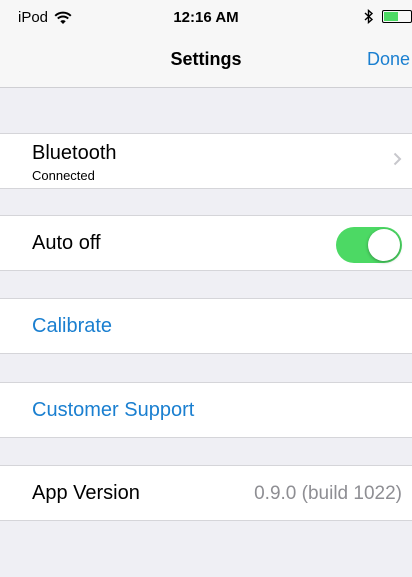  I want to click on navigation-bar: Settings Done, so click(206, 64).